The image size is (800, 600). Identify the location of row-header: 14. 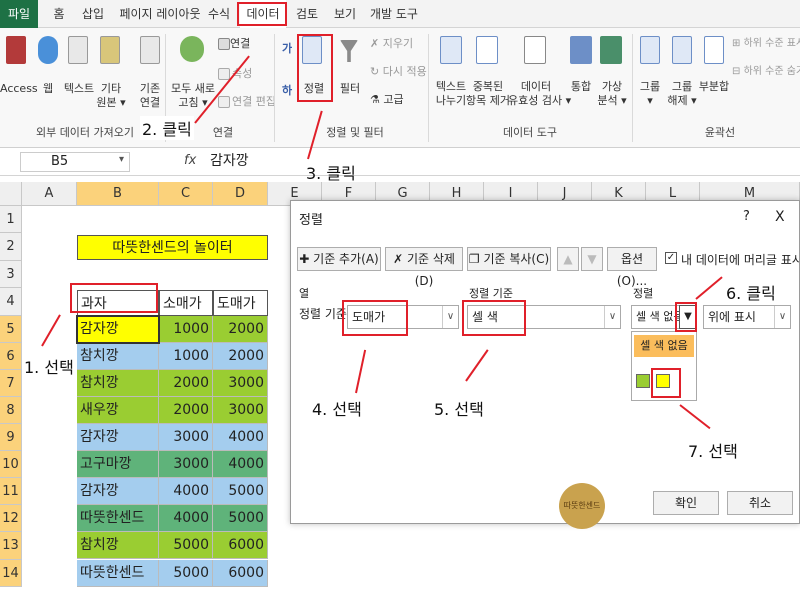
(11, 573).